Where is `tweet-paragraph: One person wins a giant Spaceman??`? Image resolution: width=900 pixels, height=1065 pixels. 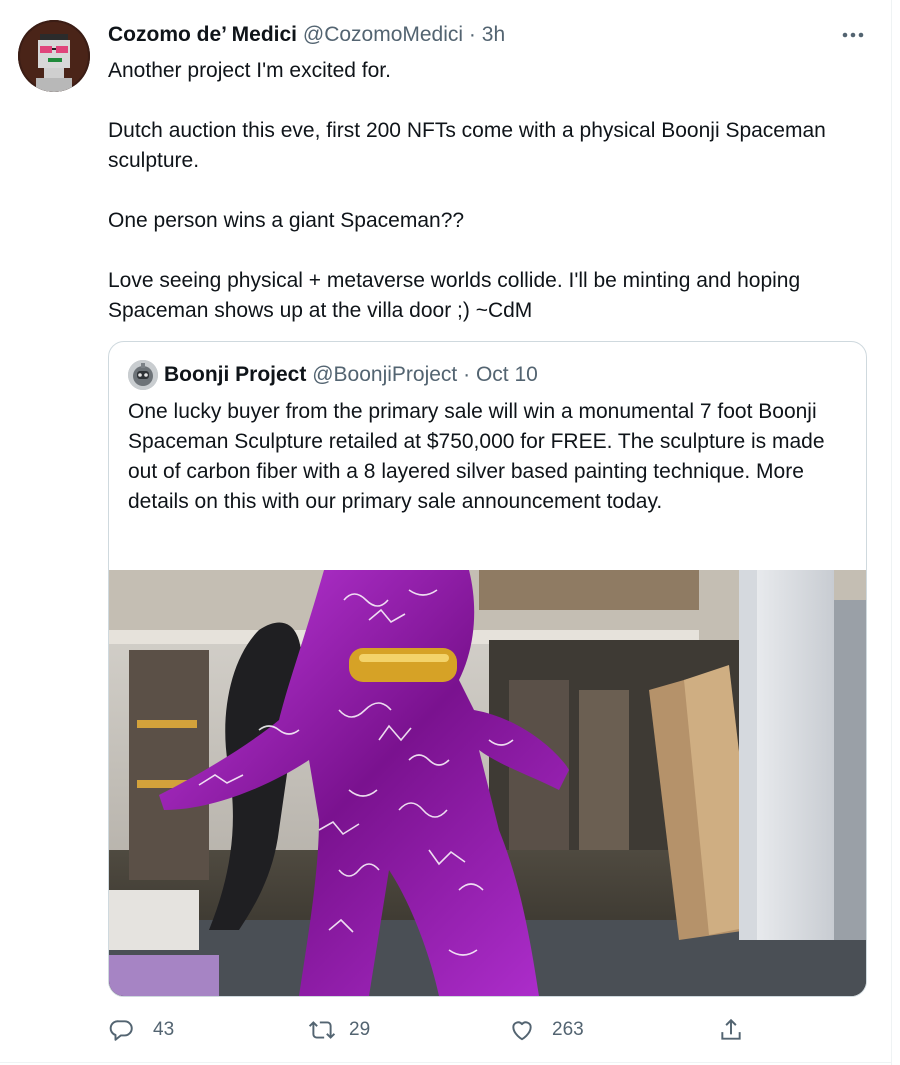
tweet-paragraph: One person wins a giant Spaceman?? is located at coordinates (286, 220).